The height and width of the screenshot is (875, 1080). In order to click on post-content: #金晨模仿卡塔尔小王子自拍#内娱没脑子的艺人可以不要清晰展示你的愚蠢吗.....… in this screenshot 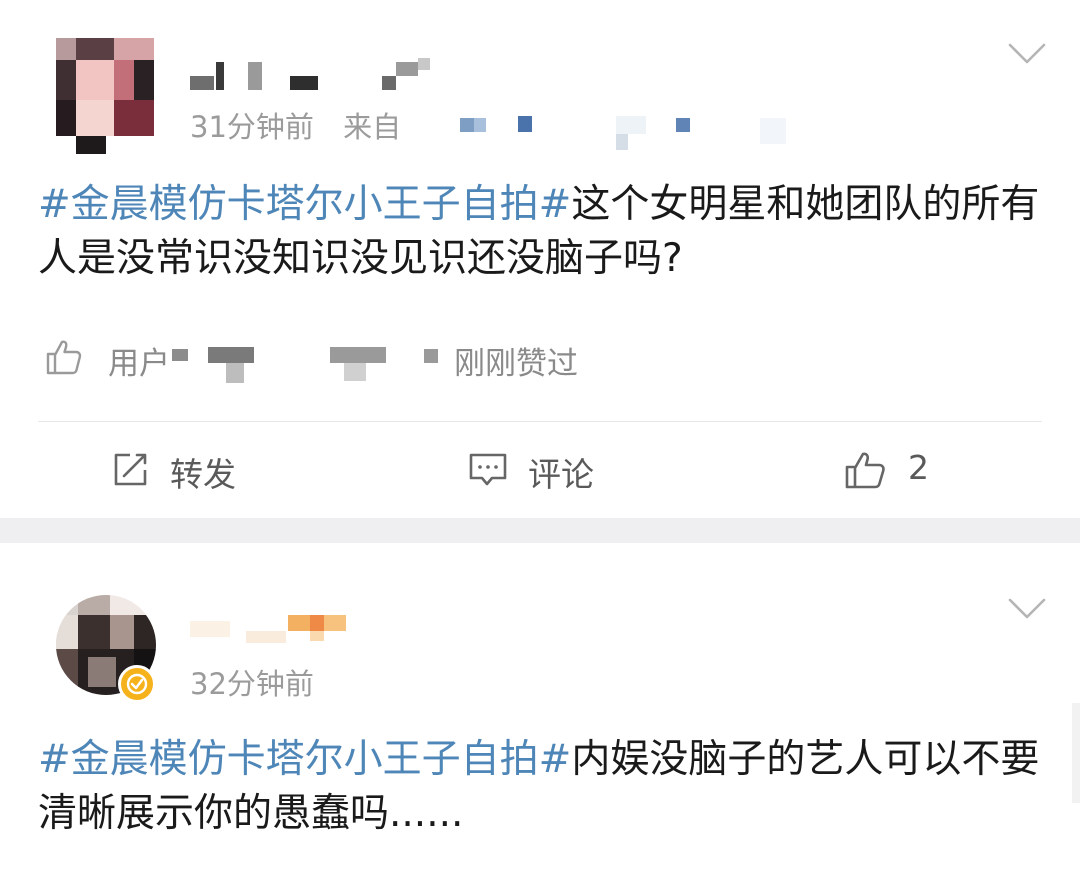, I will do `click(543, 787)`.